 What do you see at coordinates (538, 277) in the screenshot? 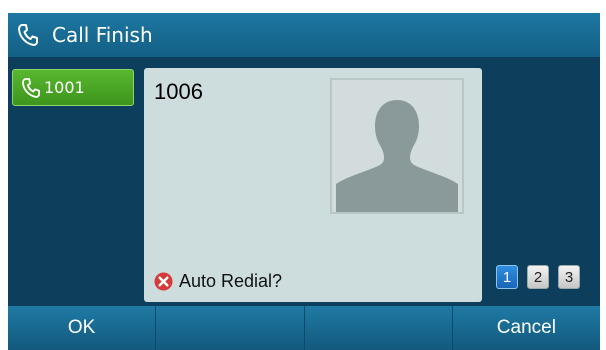
I see `page-button-2: 2` at bounding box center [538, 277].